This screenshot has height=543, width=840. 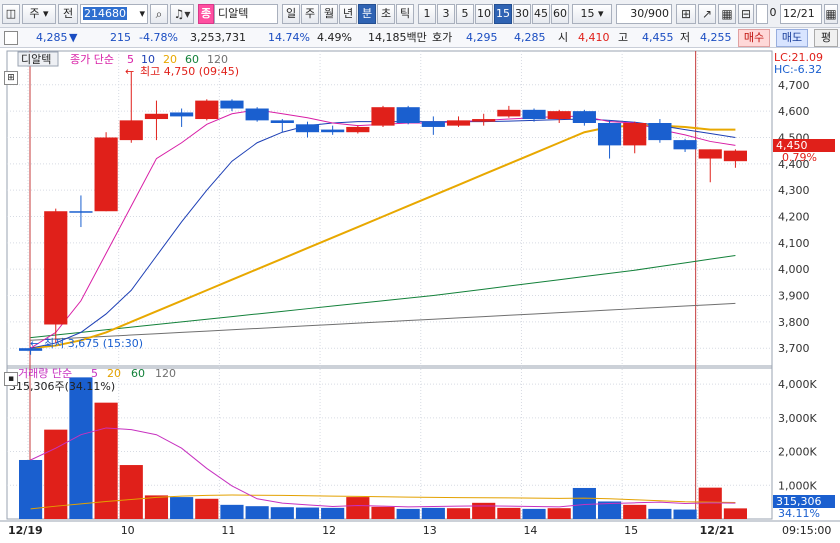 I want to click on time-axis-label: 12, so click(x=329, y=530).